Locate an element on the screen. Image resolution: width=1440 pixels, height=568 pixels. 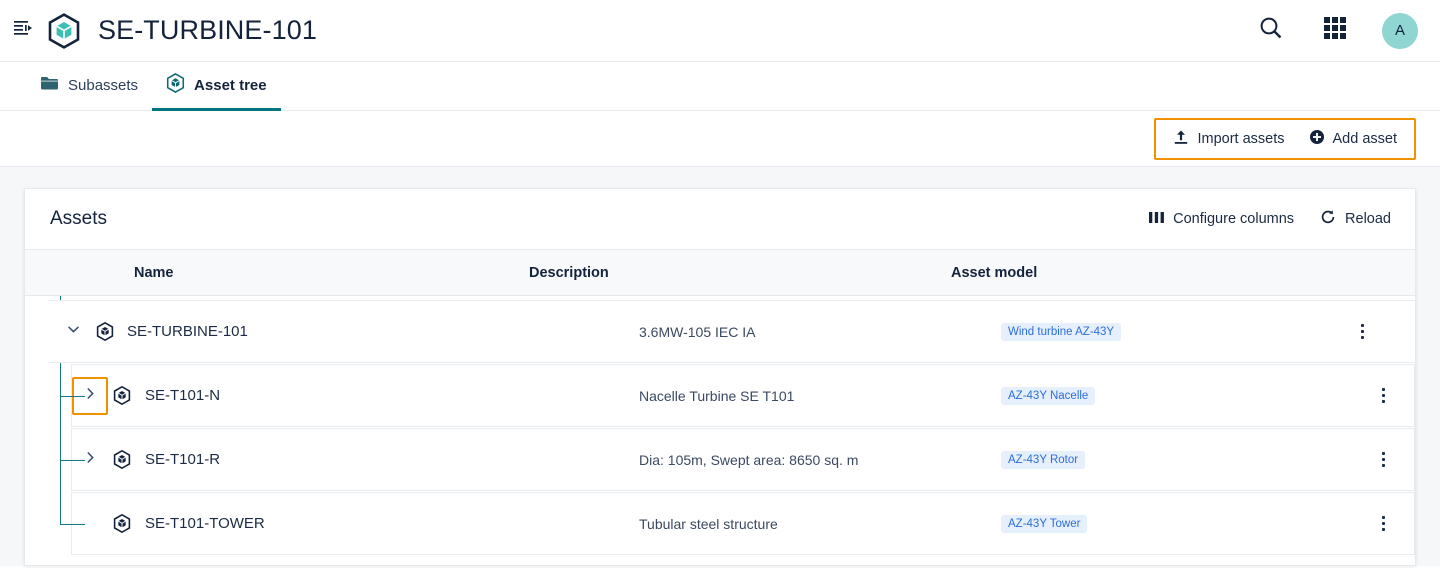
cell-description: Tubular steel structure is located at coordinates (708, 523).